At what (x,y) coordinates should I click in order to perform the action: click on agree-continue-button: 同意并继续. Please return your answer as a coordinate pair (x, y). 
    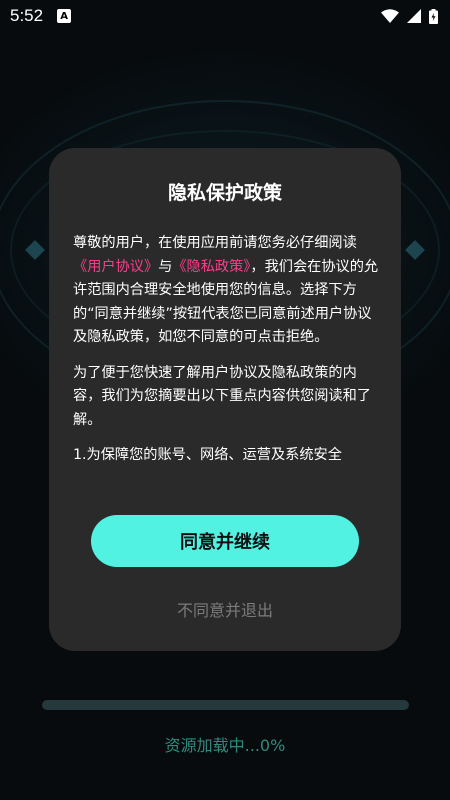
    Looking at the image, I should click on (225, 541).